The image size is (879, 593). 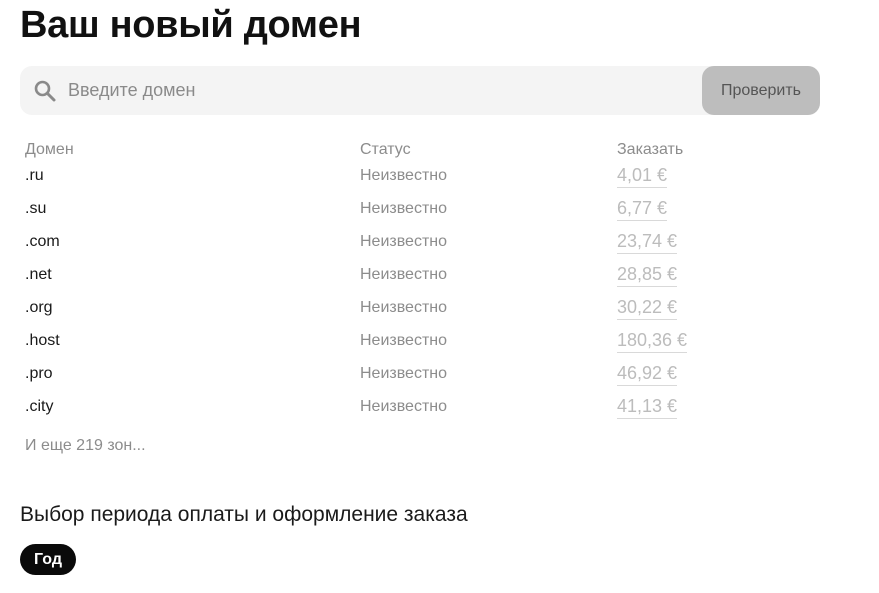 I want to click on domain-search-bar: Проверить, so click(x=420, y=90).